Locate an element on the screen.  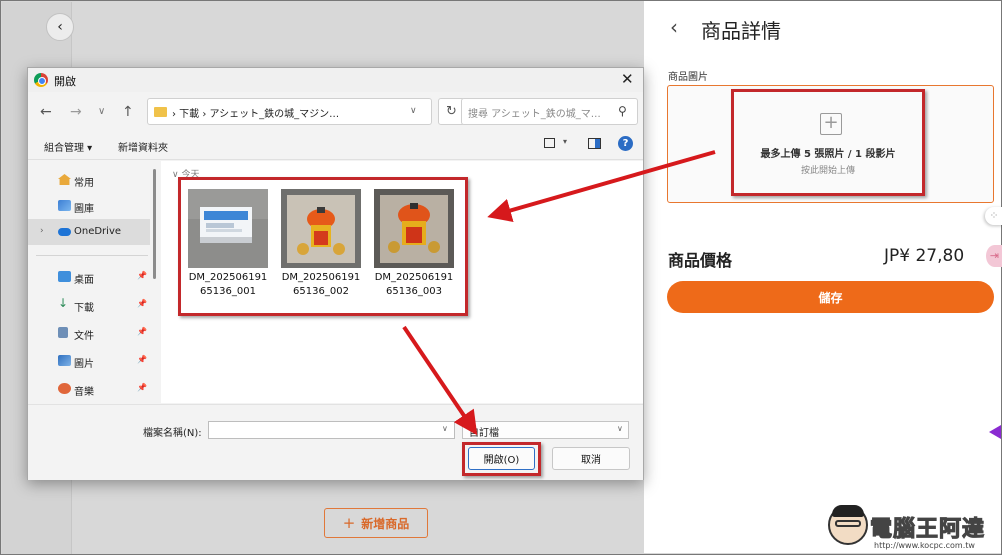
new-folder-button: 新增資料夾 is located at coordinates (143, 146).